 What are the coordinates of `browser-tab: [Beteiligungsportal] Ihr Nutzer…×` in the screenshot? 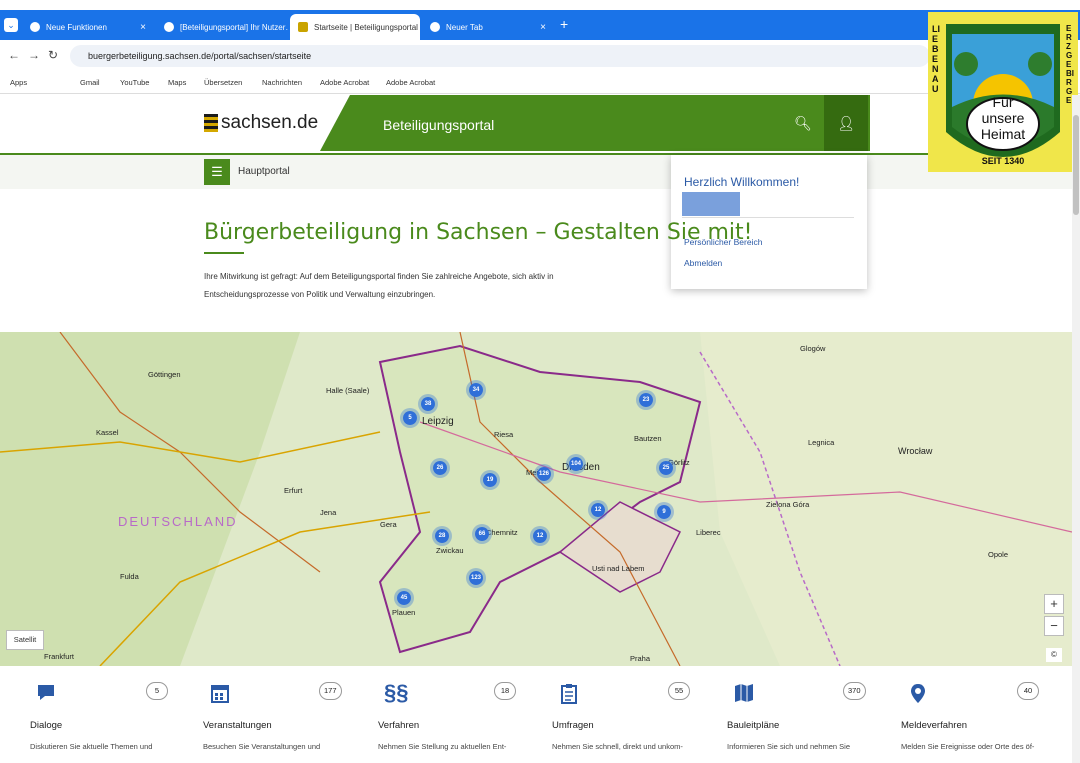 It's located at (222, 27).